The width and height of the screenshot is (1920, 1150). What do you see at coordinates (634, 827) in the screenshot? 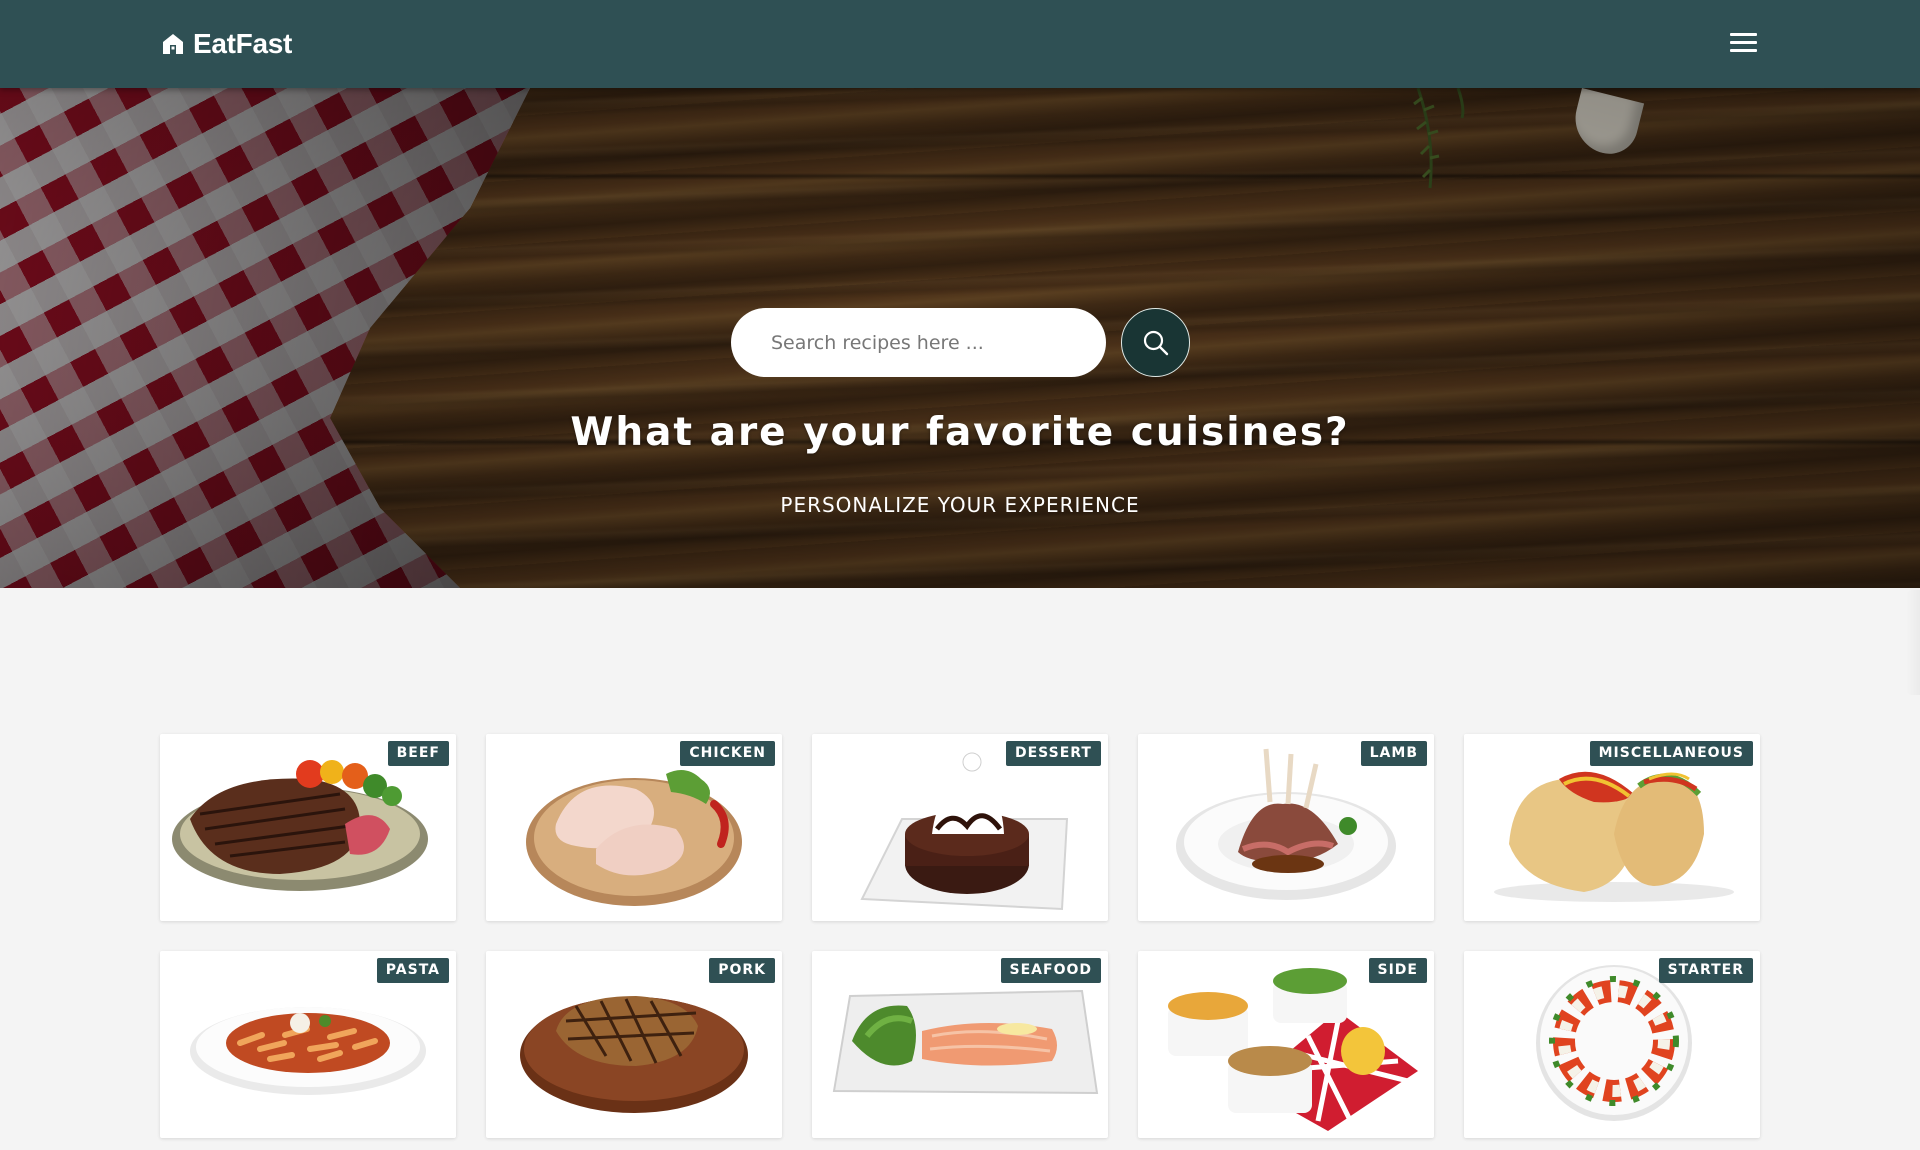
I see `category-card-chicken: CHICKEN` at bounding box center [634, 827].